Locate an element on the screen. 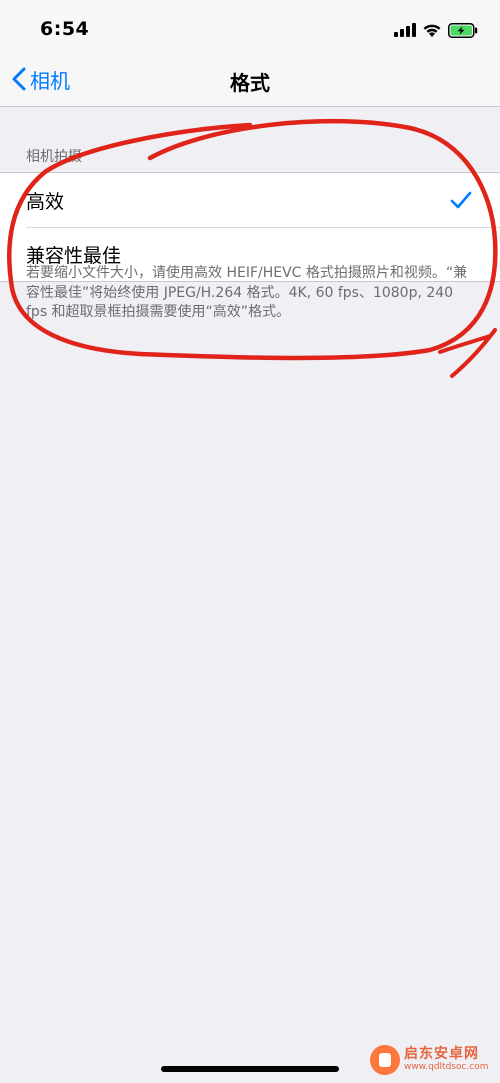 The width and height of the screenshot is (500, 1083). home-indicator is located at coordinates (250, 1069).